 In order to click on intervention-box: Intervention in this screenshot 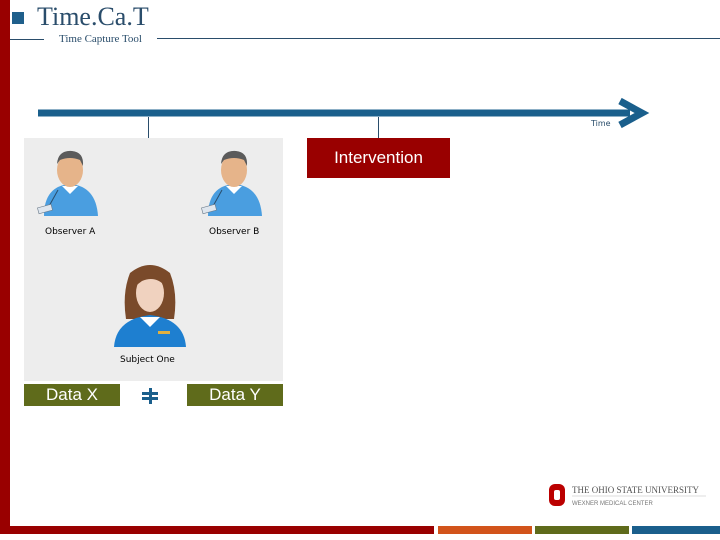, I will do `click(378, 158)`.